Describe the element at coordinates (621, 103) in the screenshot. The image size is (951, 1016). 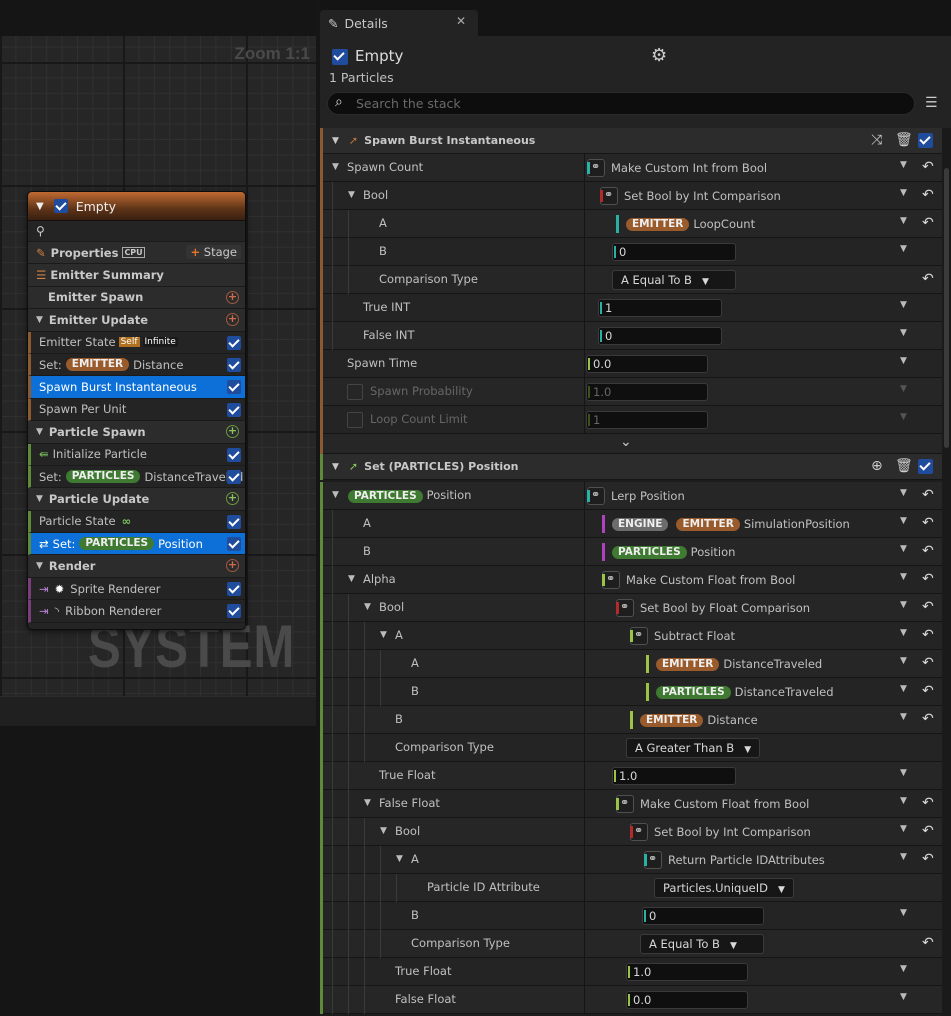
I see `search-input: ⌕ Search the stack` at that location.